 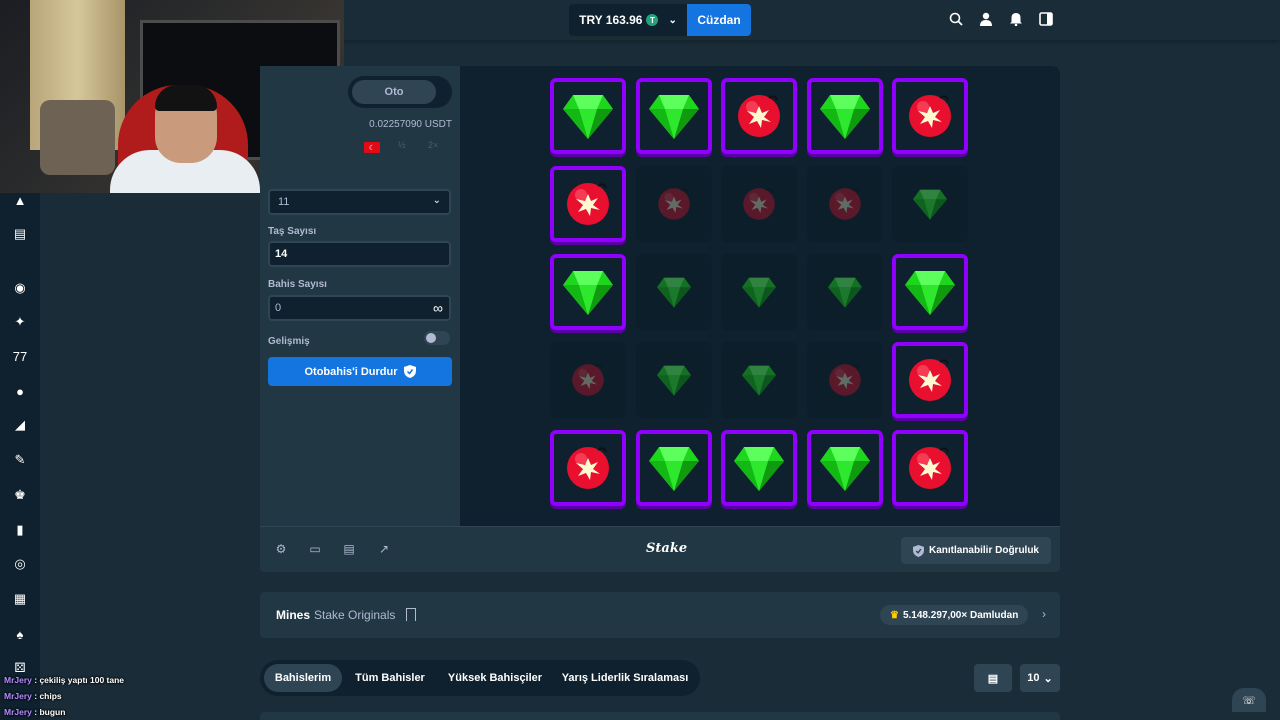 I want to click on sidebar-toggle-icon, so click(x=1046, y=19).